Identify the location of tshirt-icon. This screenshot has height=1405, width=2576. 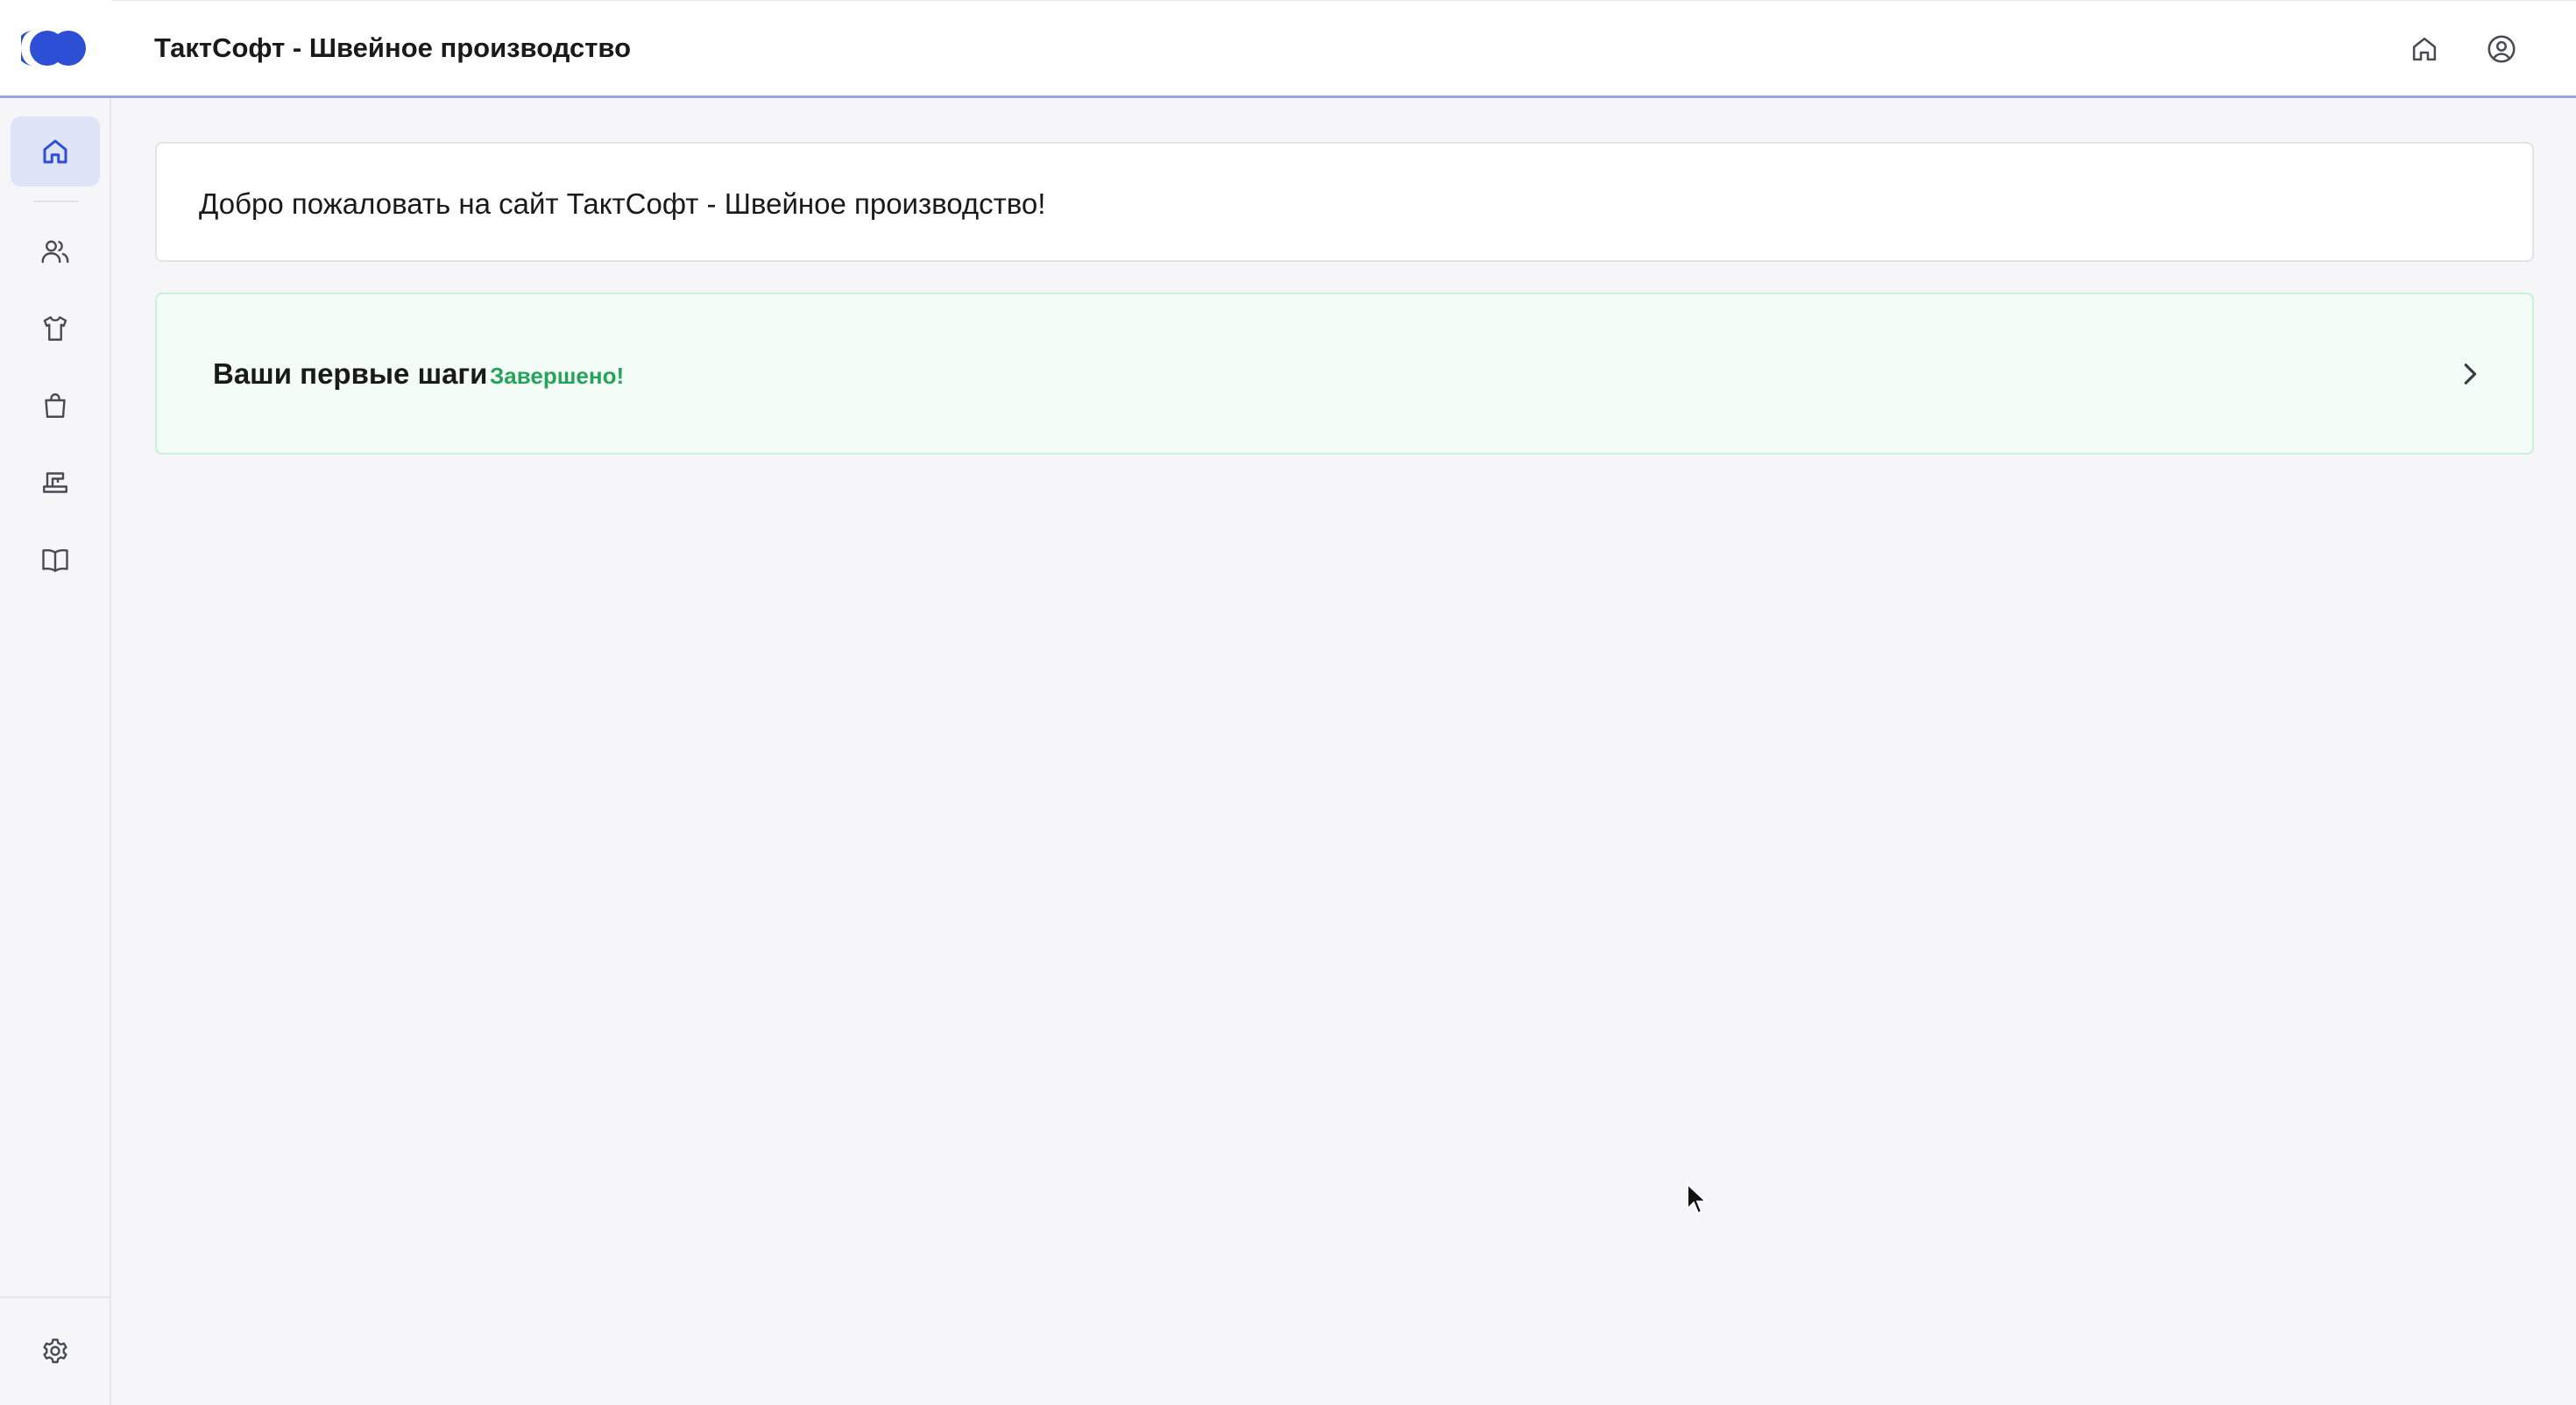
(55, 329).